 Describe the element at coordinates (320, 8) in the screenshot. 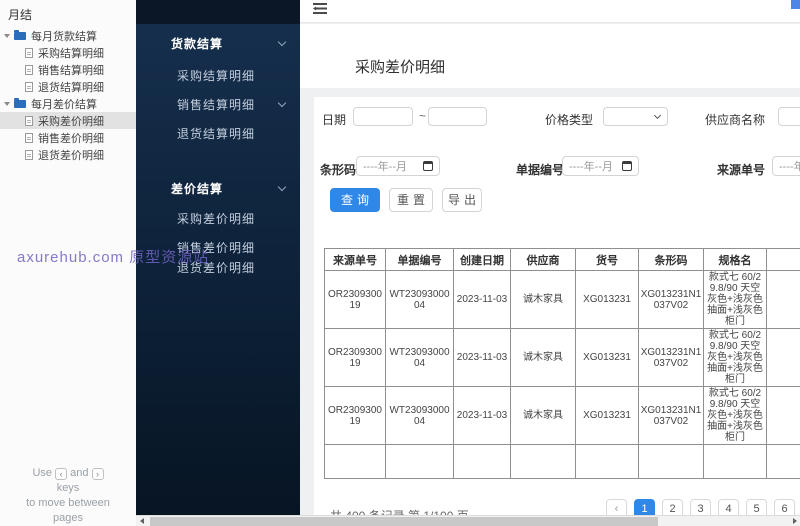

I see `collapse-menu-icon` at that location.